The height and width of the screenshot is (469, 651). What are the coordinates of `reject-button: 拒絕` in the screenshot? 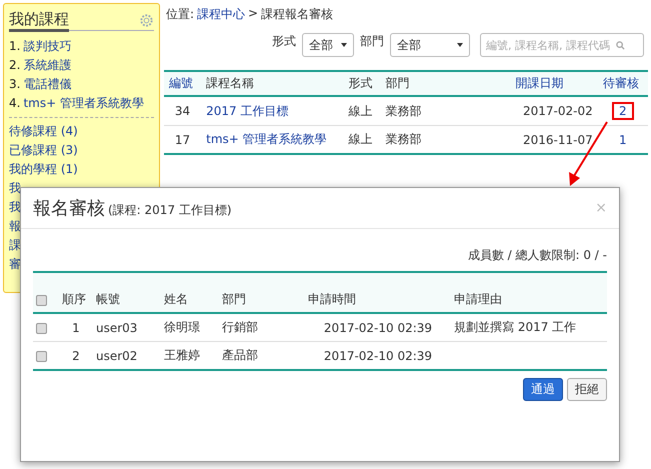 It's located at (587, 389).